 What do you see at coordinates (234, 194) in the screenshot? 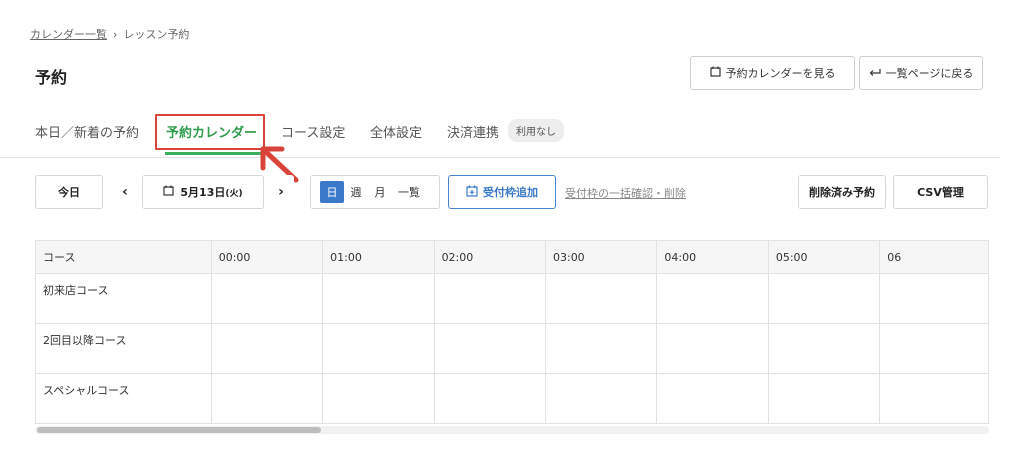
I see `current-weekday: (火)` at bounding box center [234, 194].